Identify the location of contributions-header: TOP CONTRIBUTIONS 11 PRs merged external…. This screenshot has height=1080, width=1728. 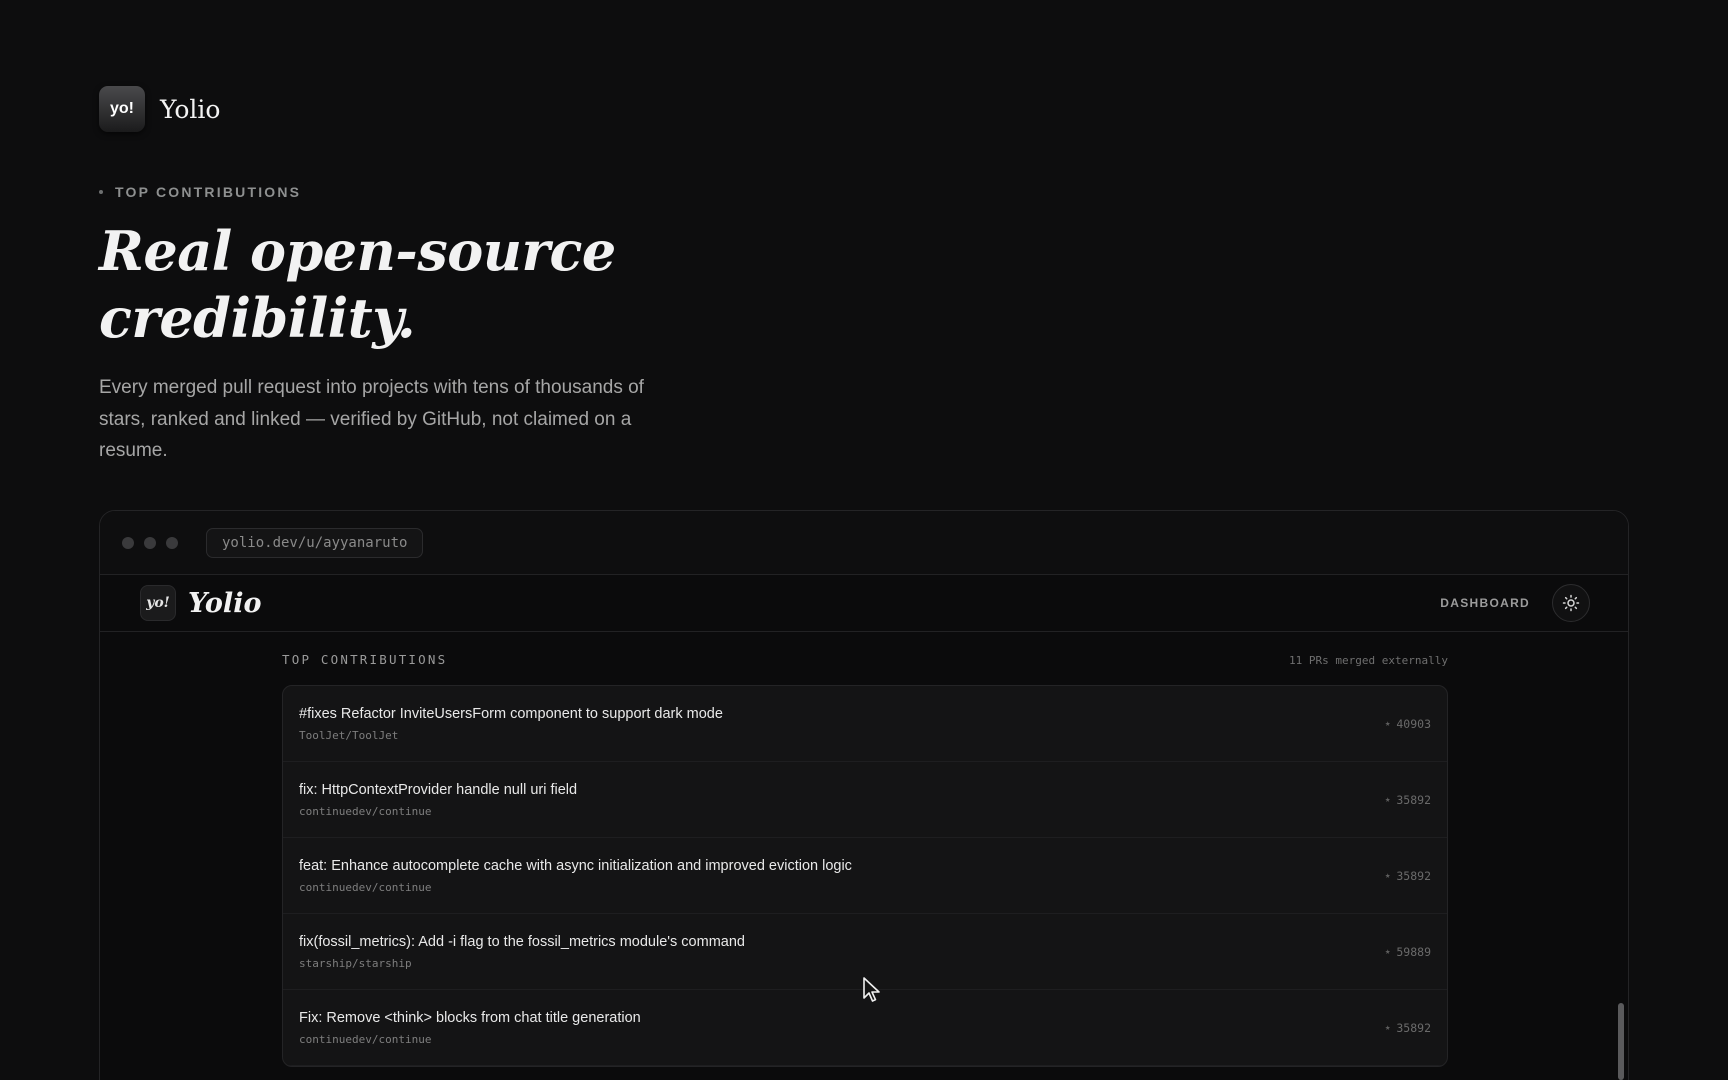
(865, 652).